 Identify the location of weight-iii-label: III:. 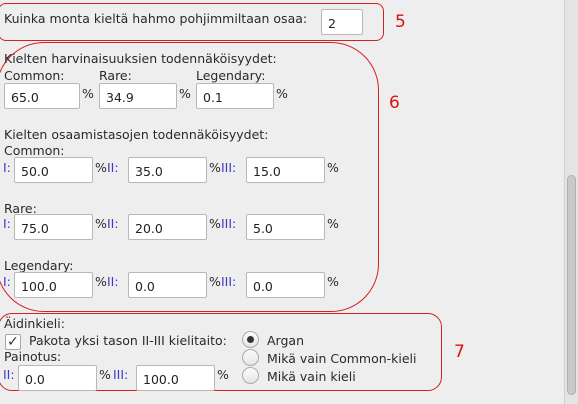
(121, 374).